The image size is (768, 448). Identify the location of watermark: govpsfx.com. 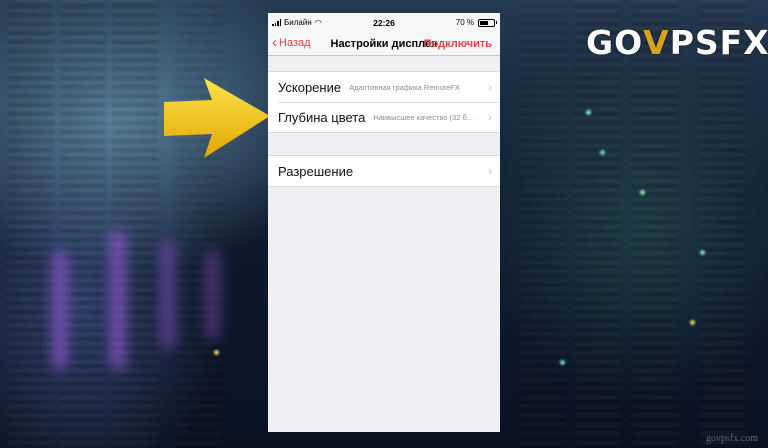
(732, 438).